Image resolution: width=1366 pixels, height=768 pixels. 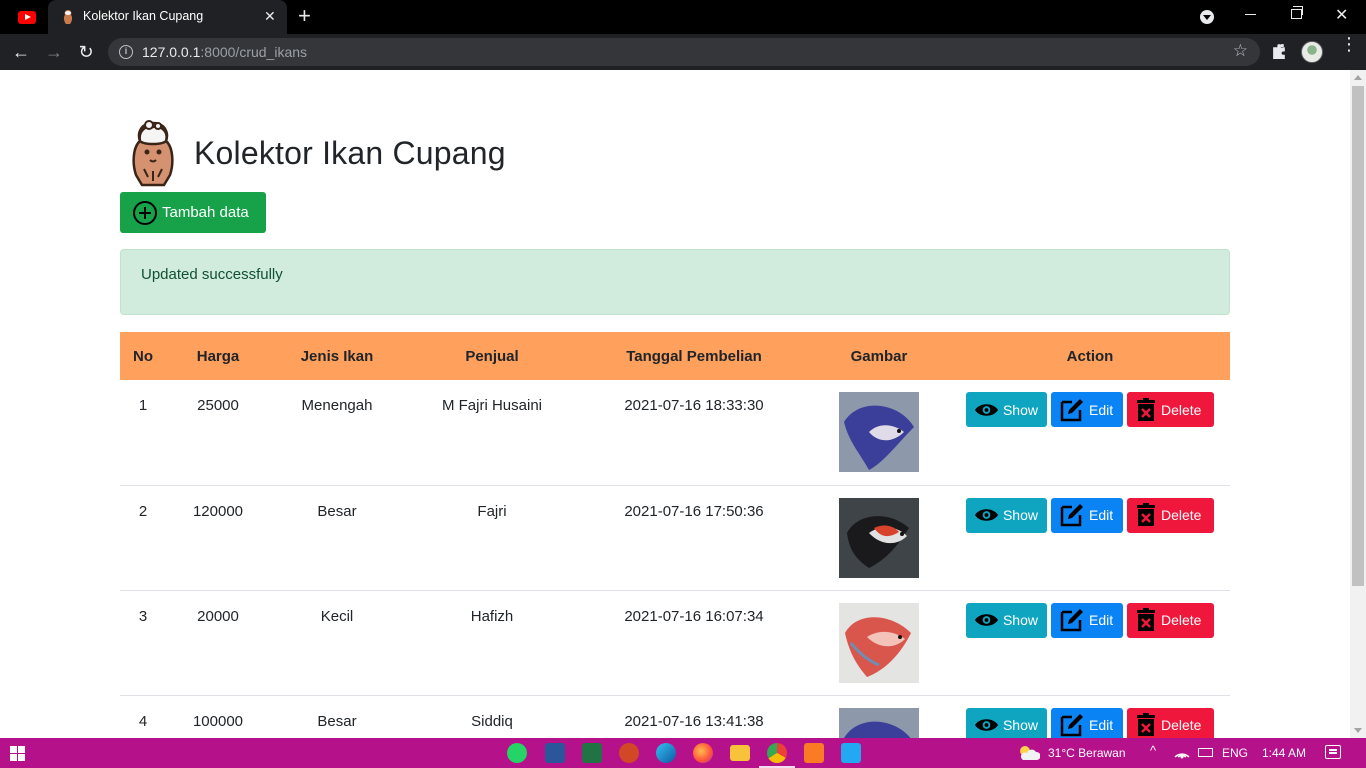 What do you see at coordinates (218, 716) in the screenshot?
I see `cell-harga: 100000` at bounding box center [218, 716].